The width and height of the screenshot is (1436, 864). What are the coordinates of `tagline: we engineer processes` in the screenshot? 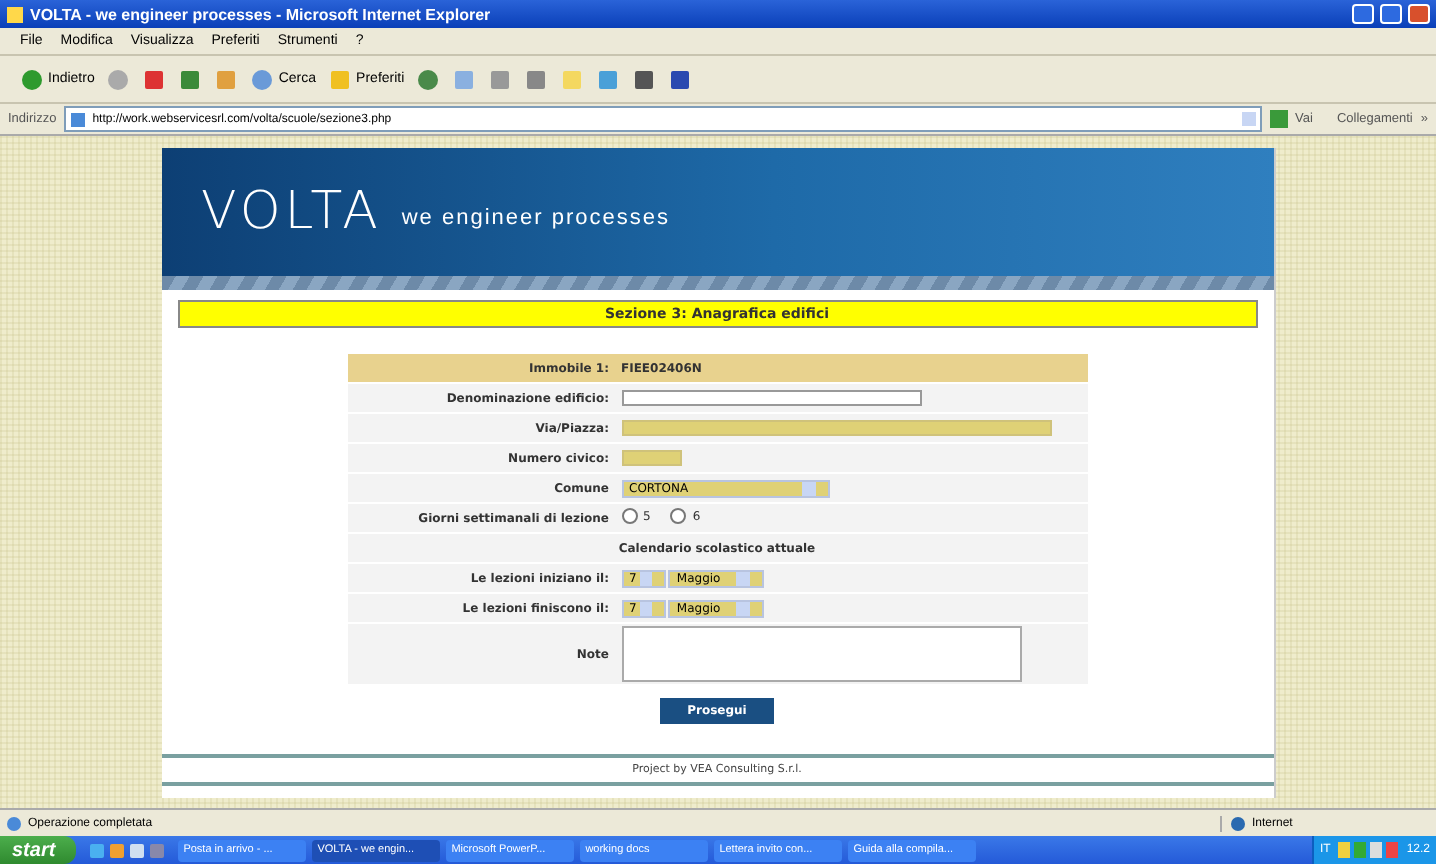 It's located at (535, 217).